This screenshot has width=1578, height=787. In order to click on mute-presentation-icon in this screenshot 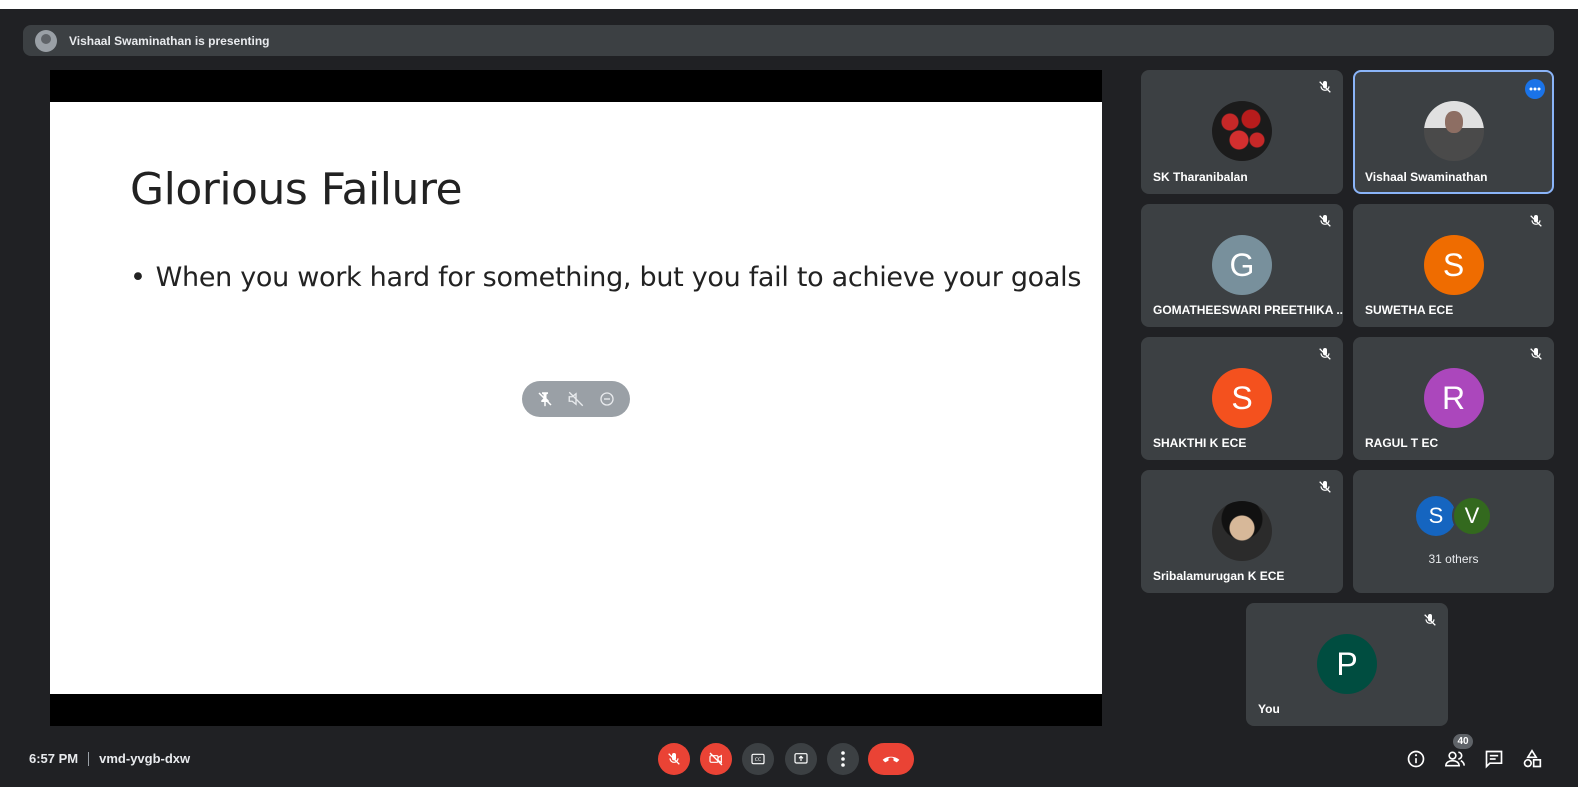, I will do `click(576, 399)`.